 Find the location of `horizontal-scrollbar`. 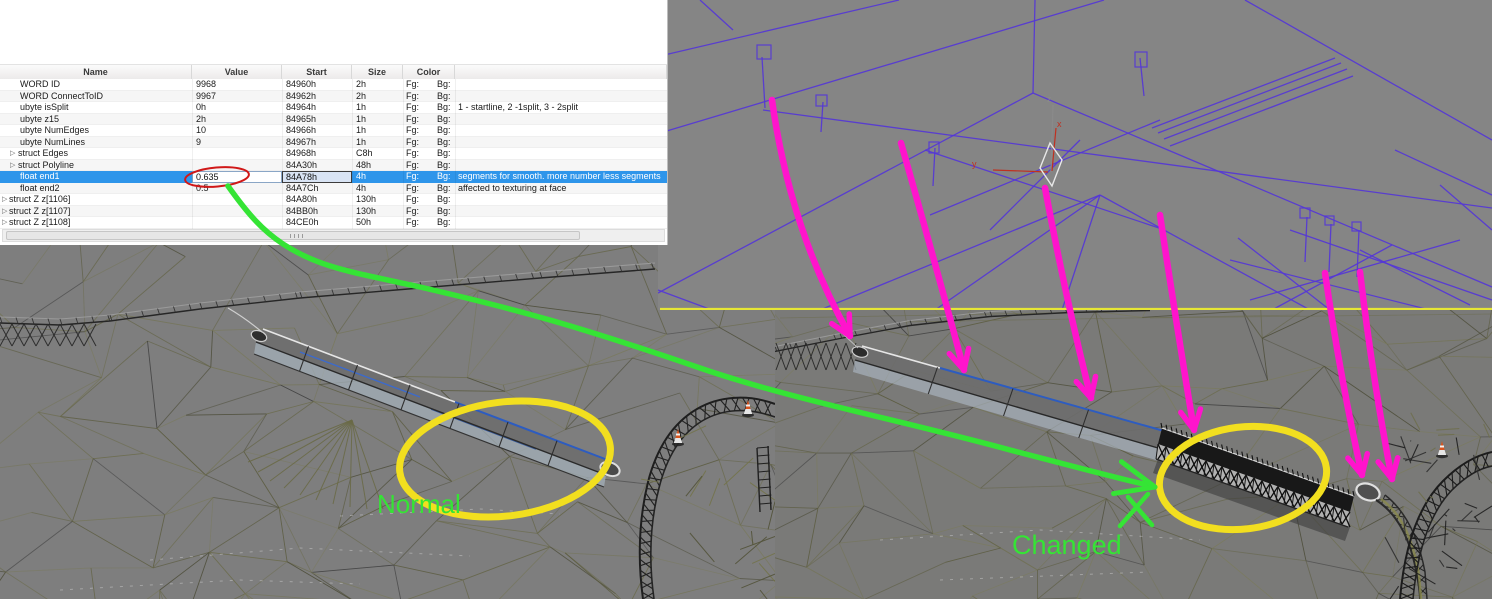

horizontal-scrollbar is located at coordinates (333, 235).